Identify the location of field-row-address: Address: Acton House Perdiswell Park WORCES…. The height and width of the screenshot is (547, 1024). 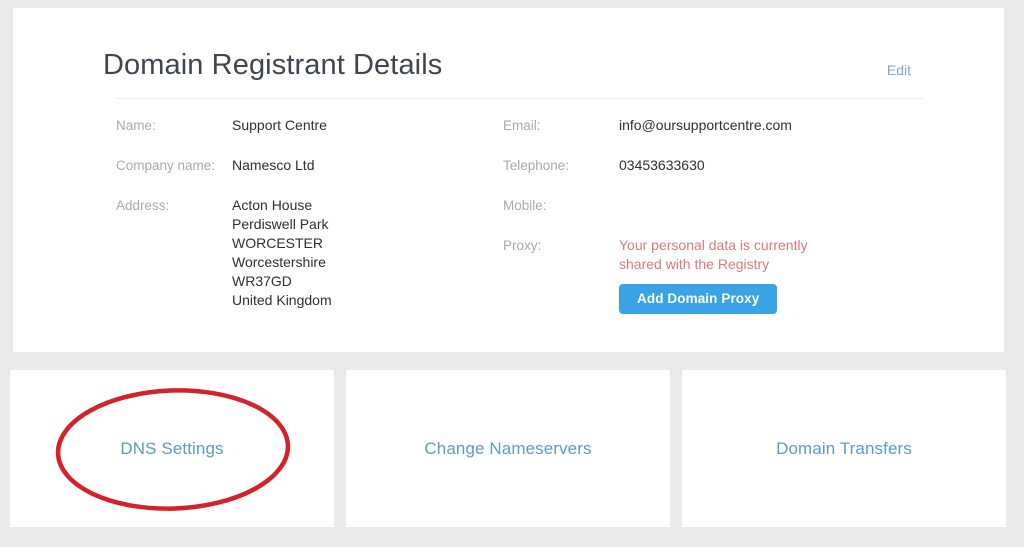
(301, 253).